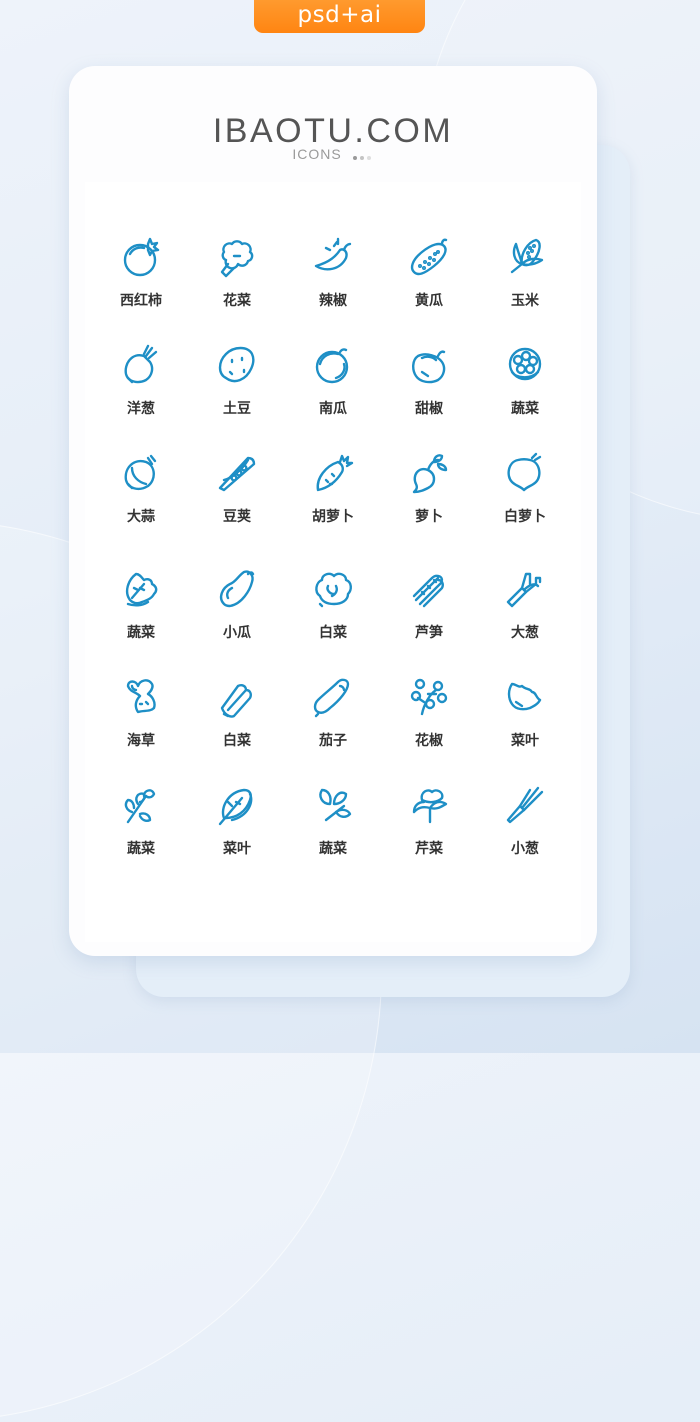  What do you see at coordinates (235, 807) in the screenshot?
I see `spinach-leaf-icon` at bounding box center [235, 807].